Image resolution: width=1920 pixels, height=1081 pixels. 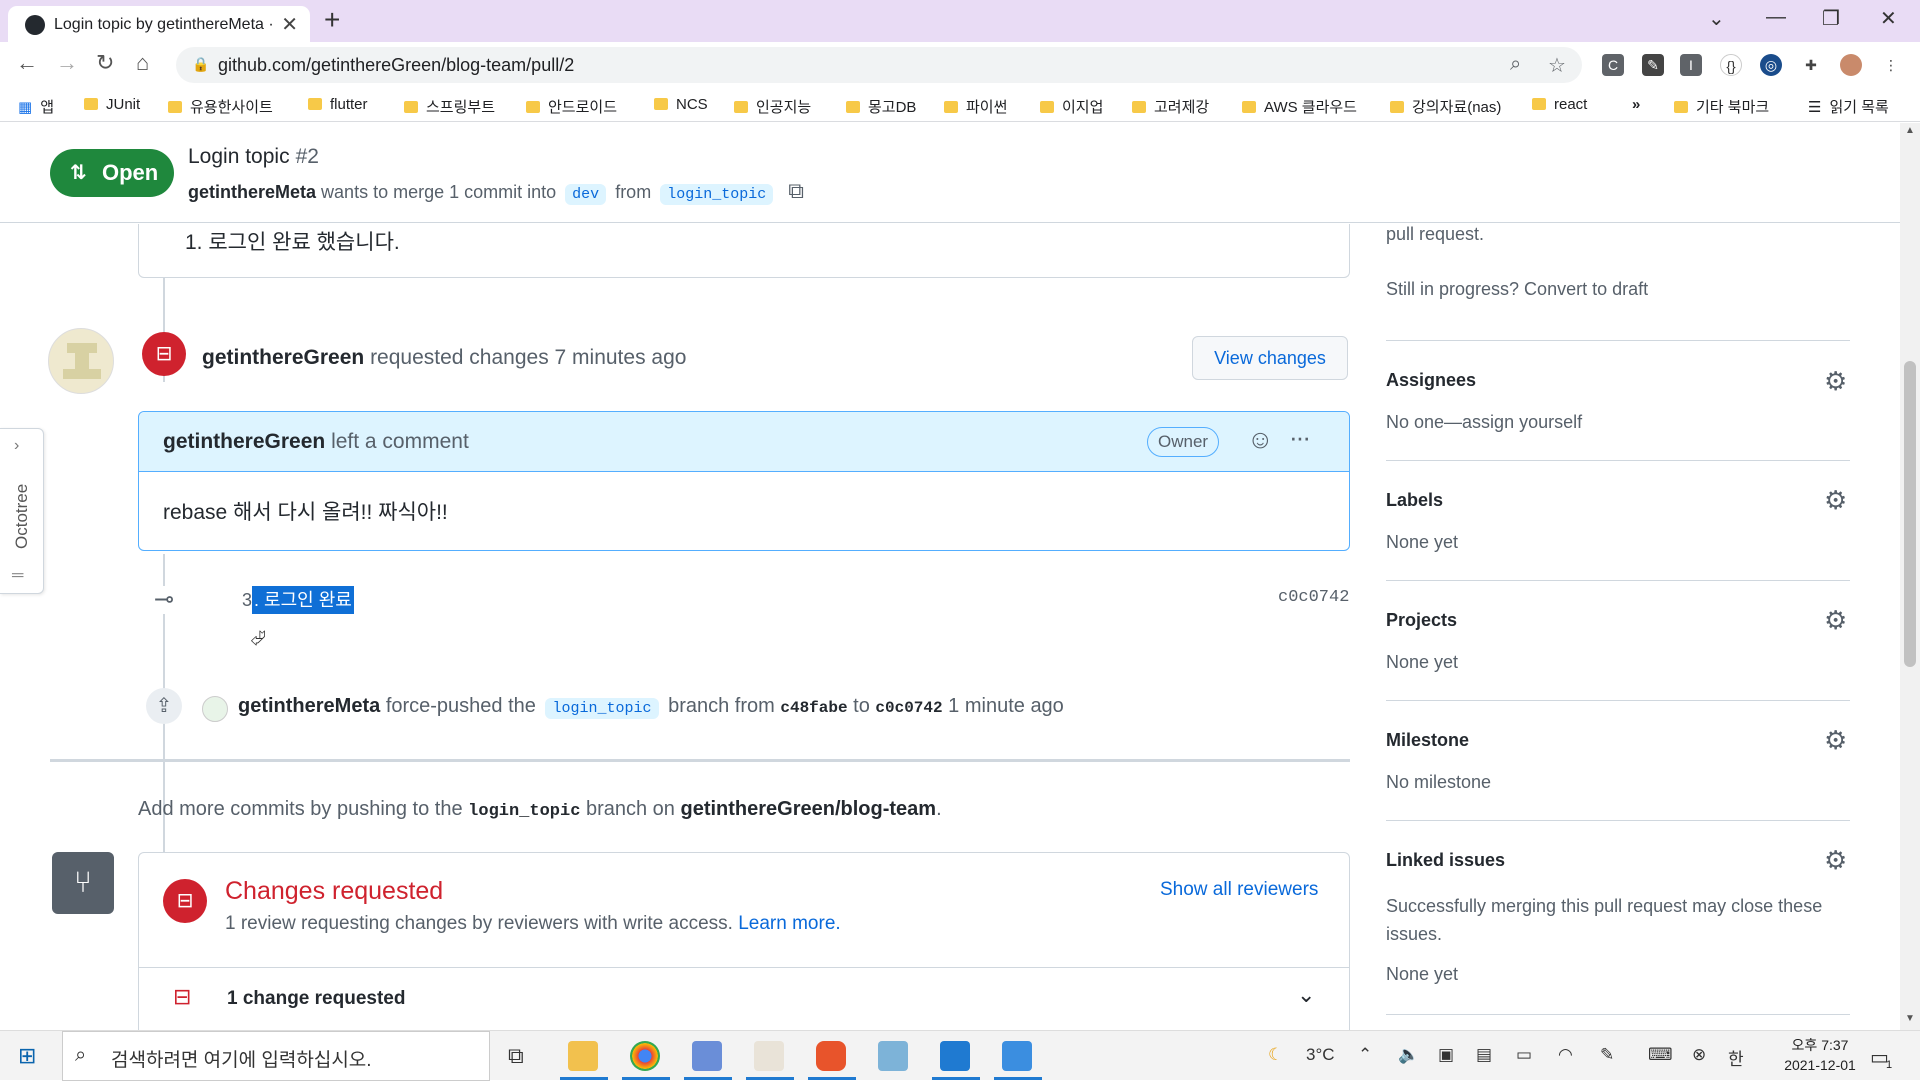 What do you see at coordinates (1691, 65) in the screenshot?
I see `extension-i-icon: I` at bounding box center [1691, 65].